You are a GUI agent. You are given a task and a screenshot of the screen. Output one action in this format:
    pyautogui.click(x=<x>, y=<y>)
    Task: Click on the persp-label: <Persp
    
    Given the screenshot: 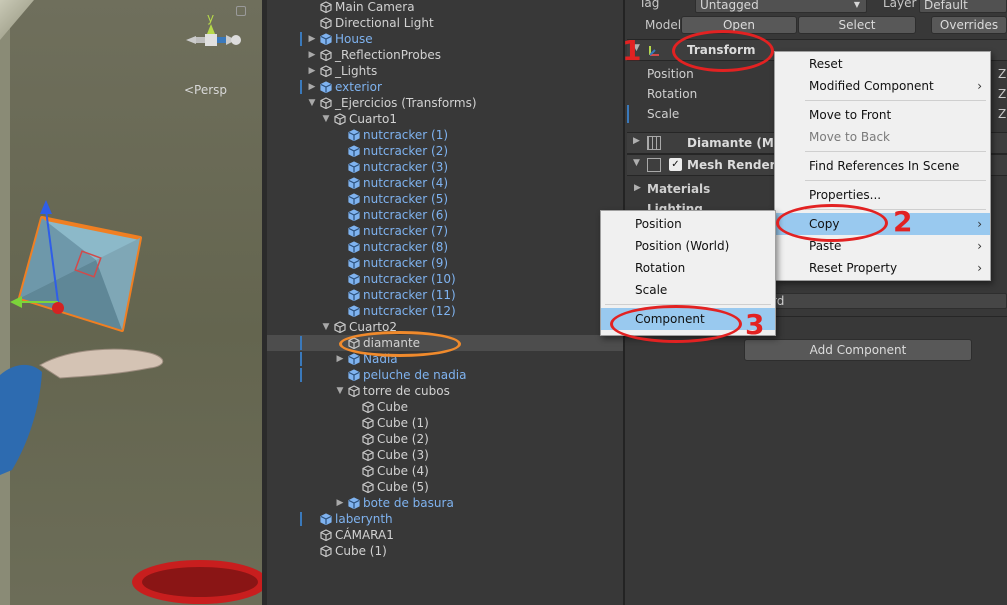 What is the action you would take?
    pyautogui.click(x=205, y=90)
    